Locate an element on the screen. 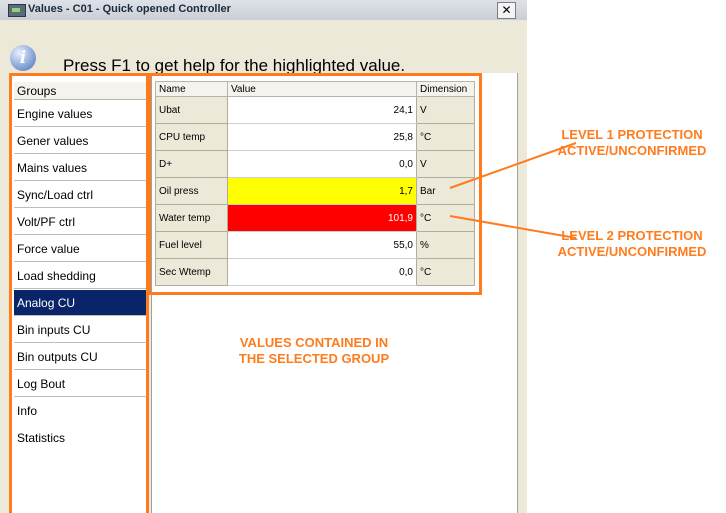  level1-annotation-line1: LEVEL 1 PROTECTION is located at coordinates (632, 134).